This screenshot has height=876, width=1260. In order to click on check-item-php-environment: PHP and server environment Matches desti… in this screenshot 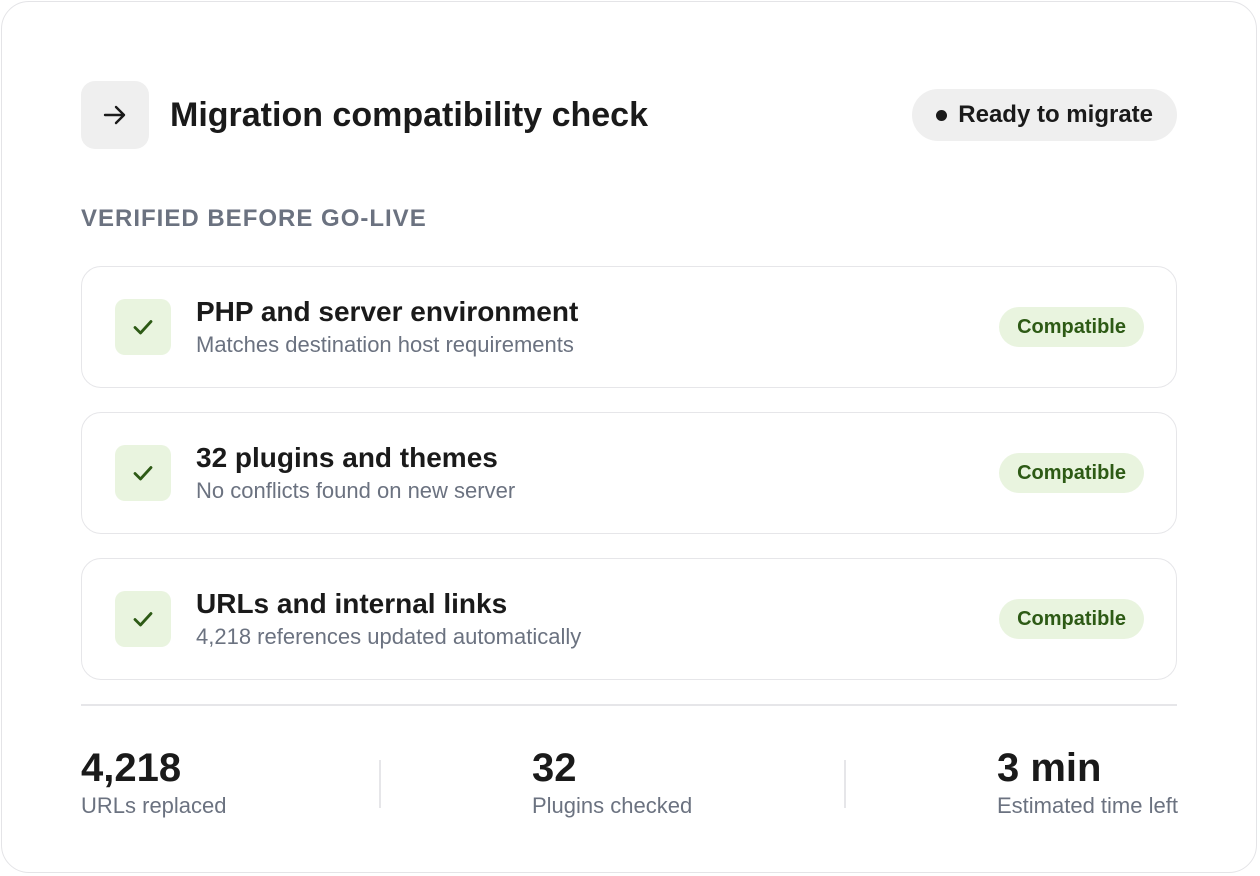, I will do `click(629, 327)`.